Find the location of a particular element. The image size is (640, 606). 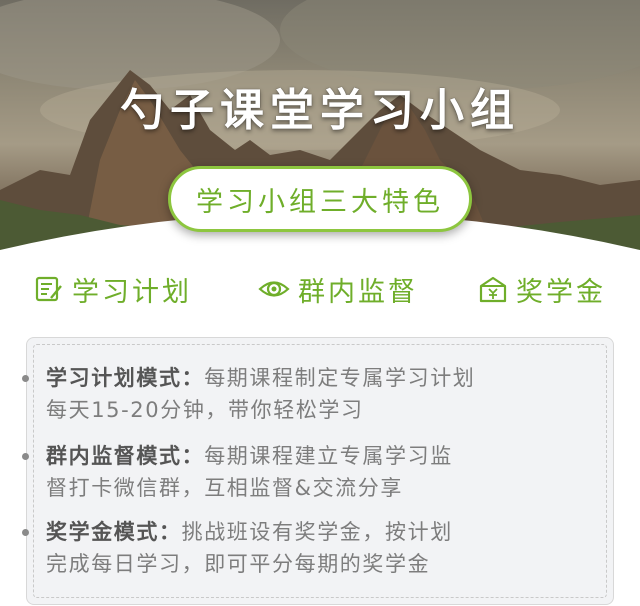

feature-study-plan: 学习计划 is located at coordinates (113, 289).